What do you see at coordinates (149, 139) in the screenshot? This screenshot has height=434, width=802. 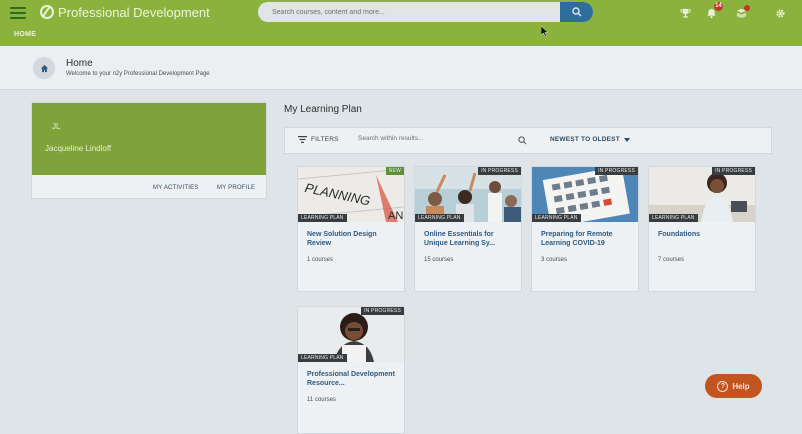 I see `profile-banner: JL Jacqueline Lindloff` at bounding box center [149, 139].